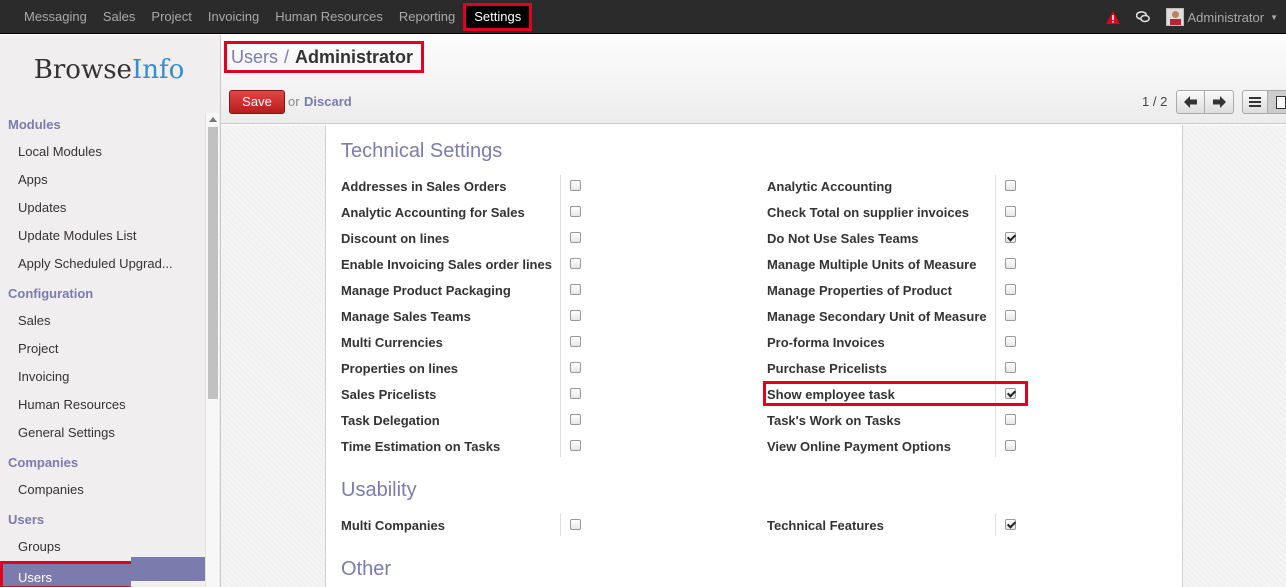  What do you see at coordinates (1219, 102) in the screenshot?
I see `next-record-button` at bounding box center [1219, 102].